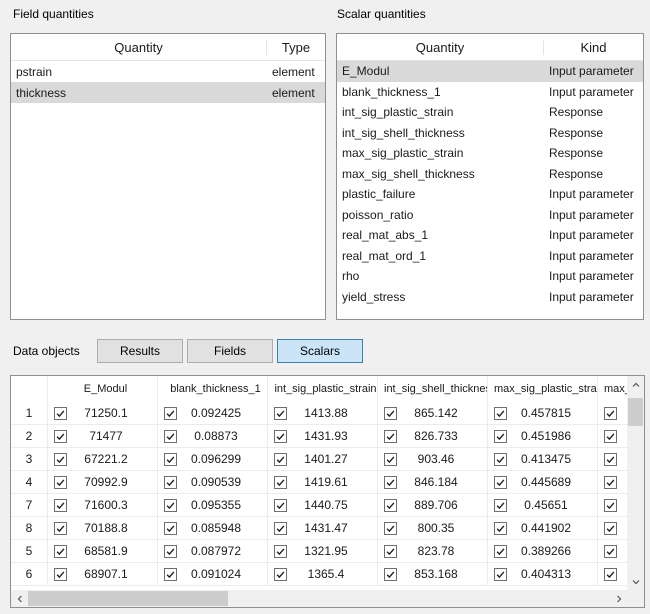  I want to click on list-item: plastic_failure Input parameter, so click(490, 194).